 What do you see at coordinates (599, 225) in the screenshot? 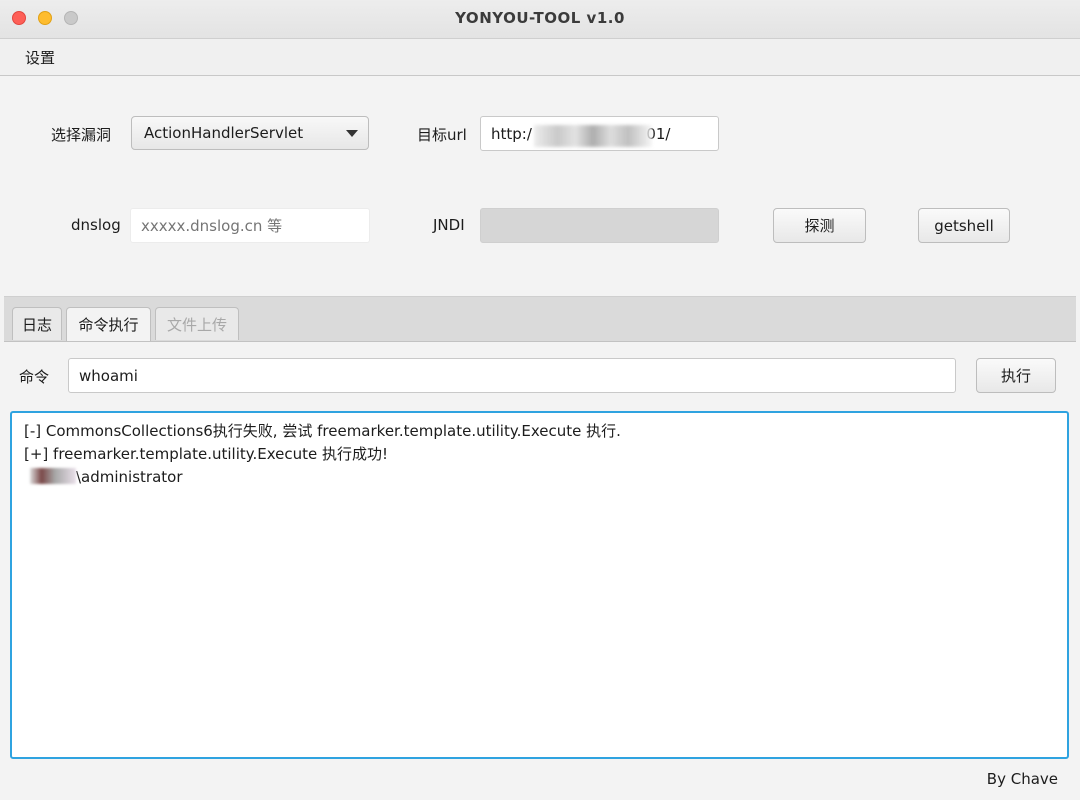
I see `jndi-input` at bounding box center [599, 225].